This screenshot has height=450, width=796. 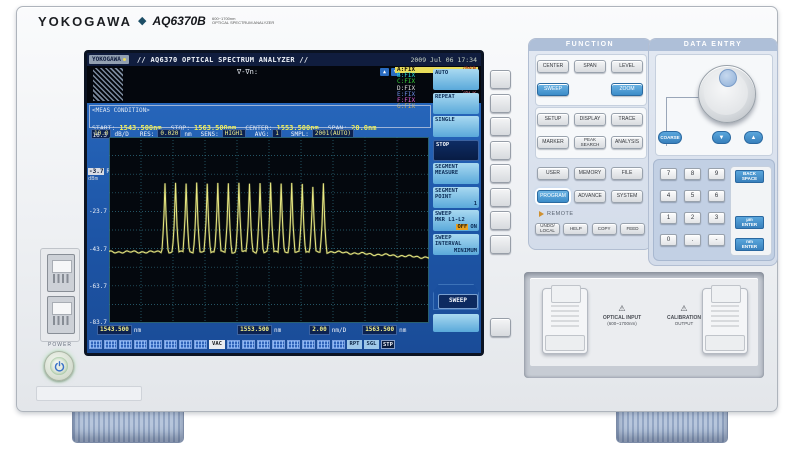 I want to click on softkey-value: MINIMUM, so click(x=465, y=250).